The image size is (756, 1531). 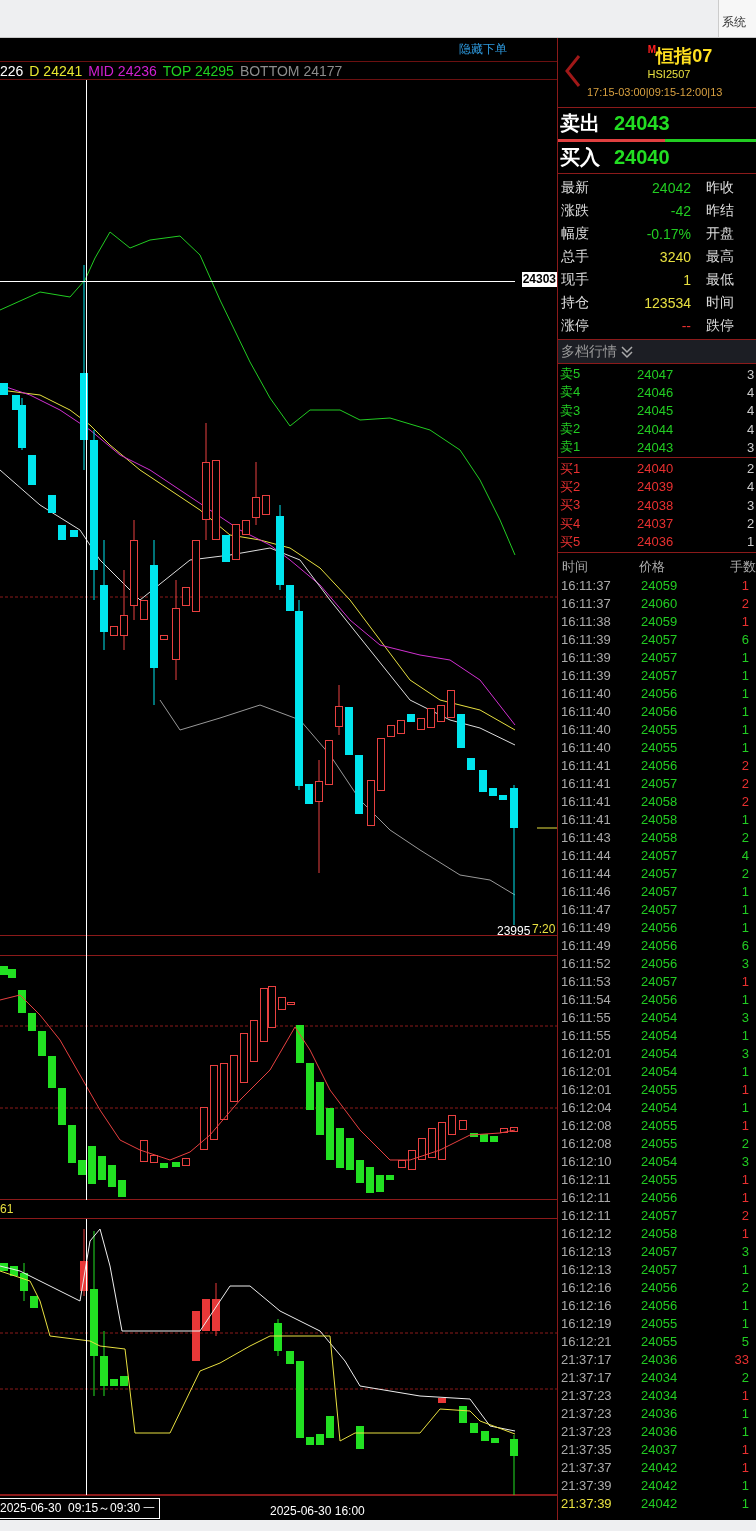 What do you see at coordinates (571, 541) in the screenshot?
I see `depth-level-label: 买5` at bounding box center [571, 541].